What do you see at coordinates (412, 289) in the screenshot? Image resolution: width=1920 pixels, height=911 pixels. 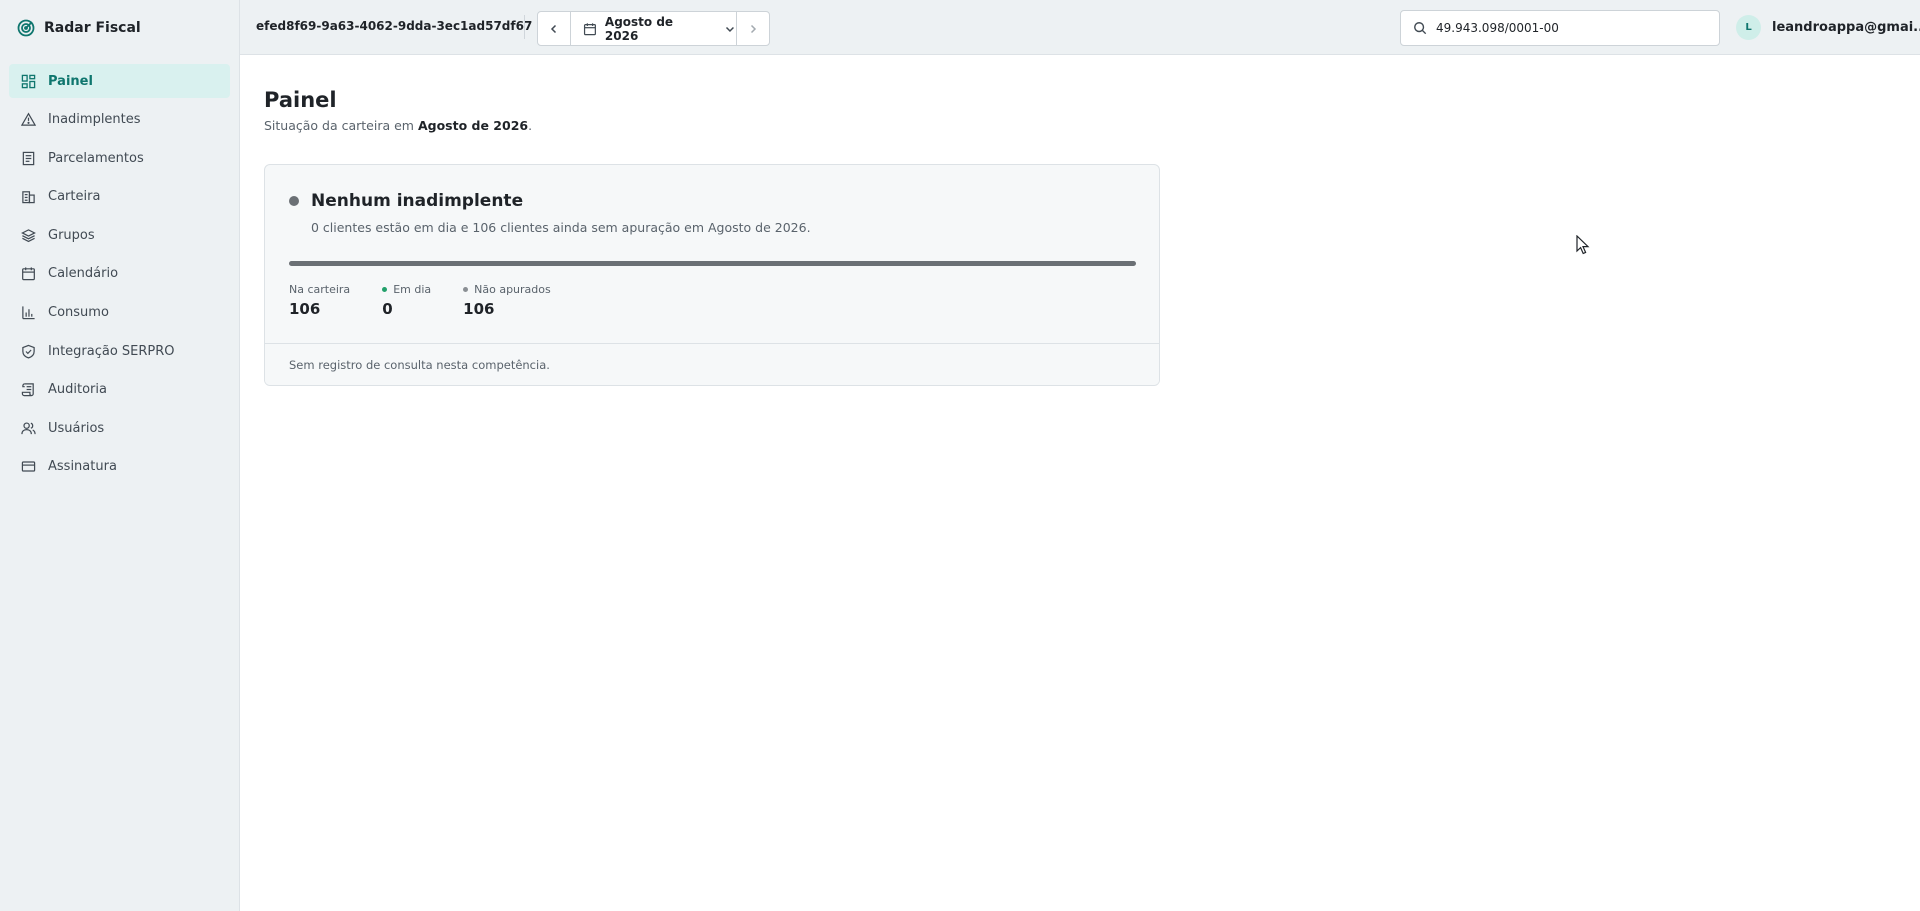 I see `stat-label: Em dia` at bounding box center [412, 289].